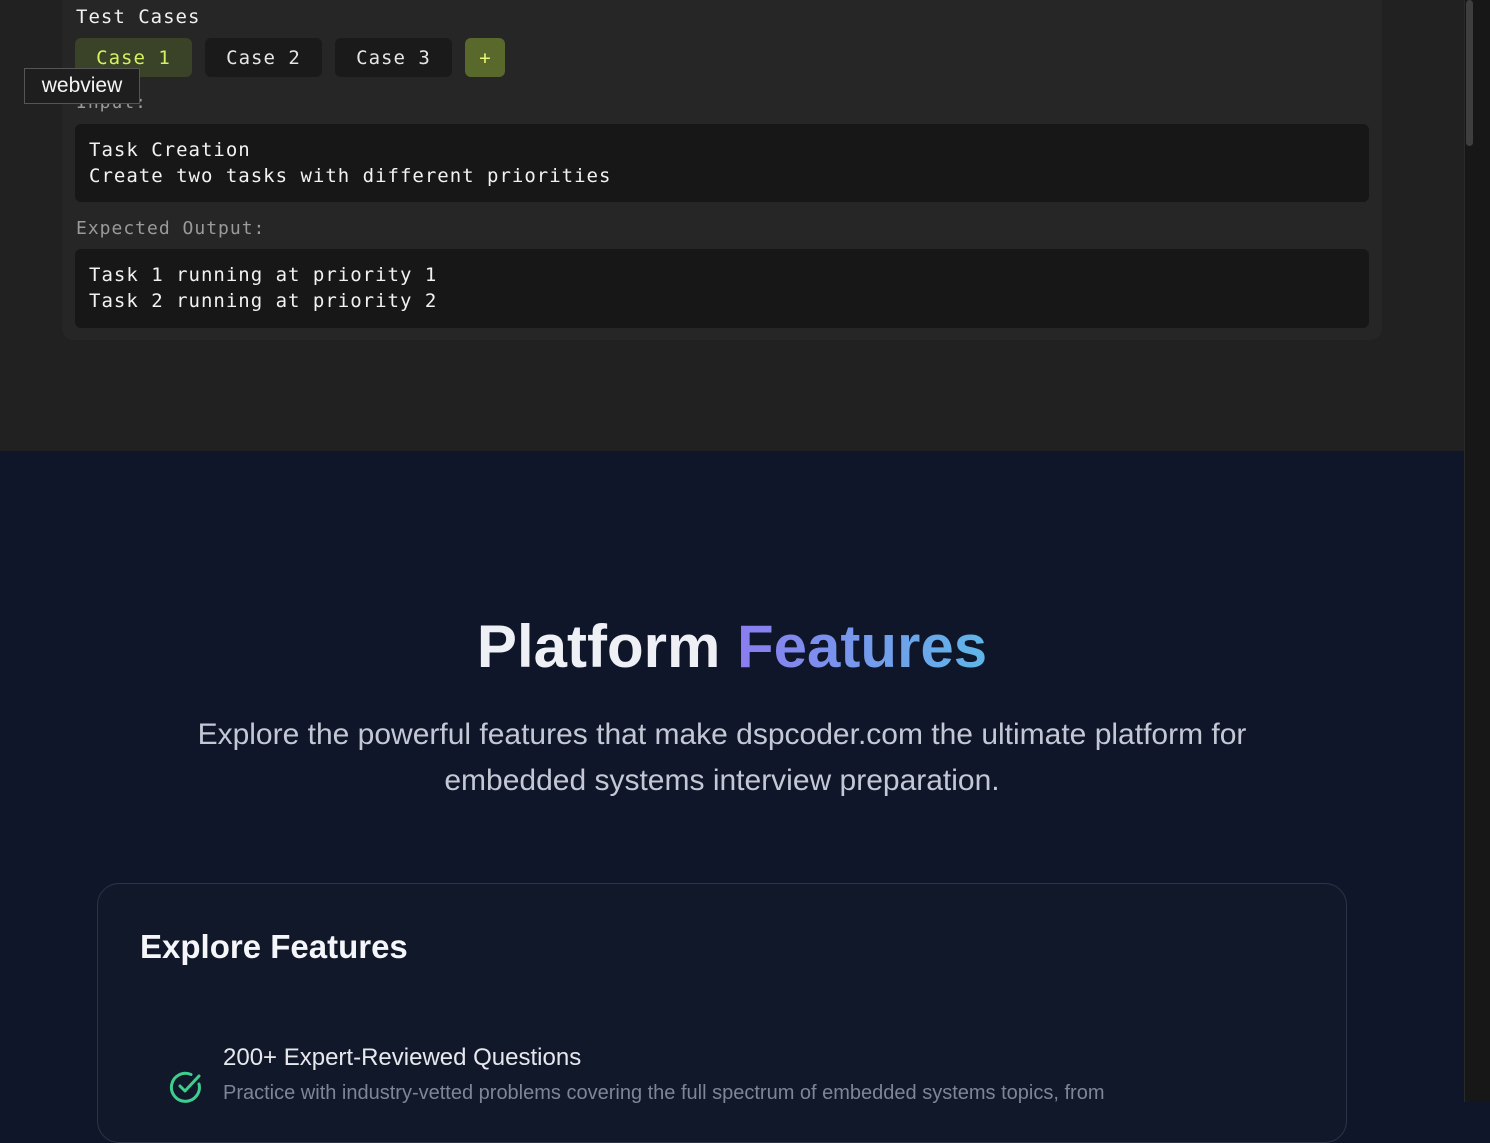  Describe the element at coordinates (171, 228) in the screenshot. I see `expected-output-label: Expected Output:` at that location.